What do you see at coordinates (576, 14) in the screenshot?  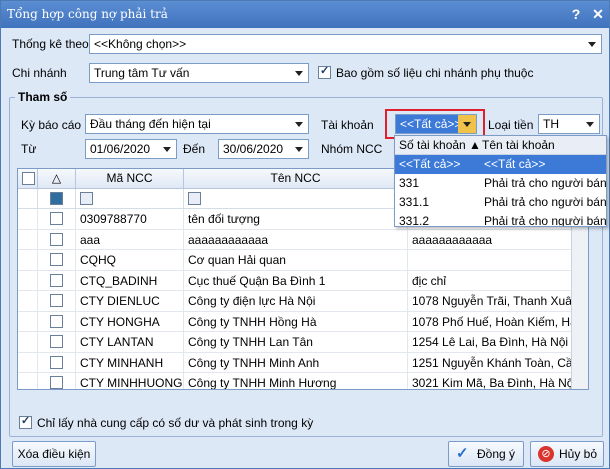 I see `help-button: ?` at bounding box center [576, 14].